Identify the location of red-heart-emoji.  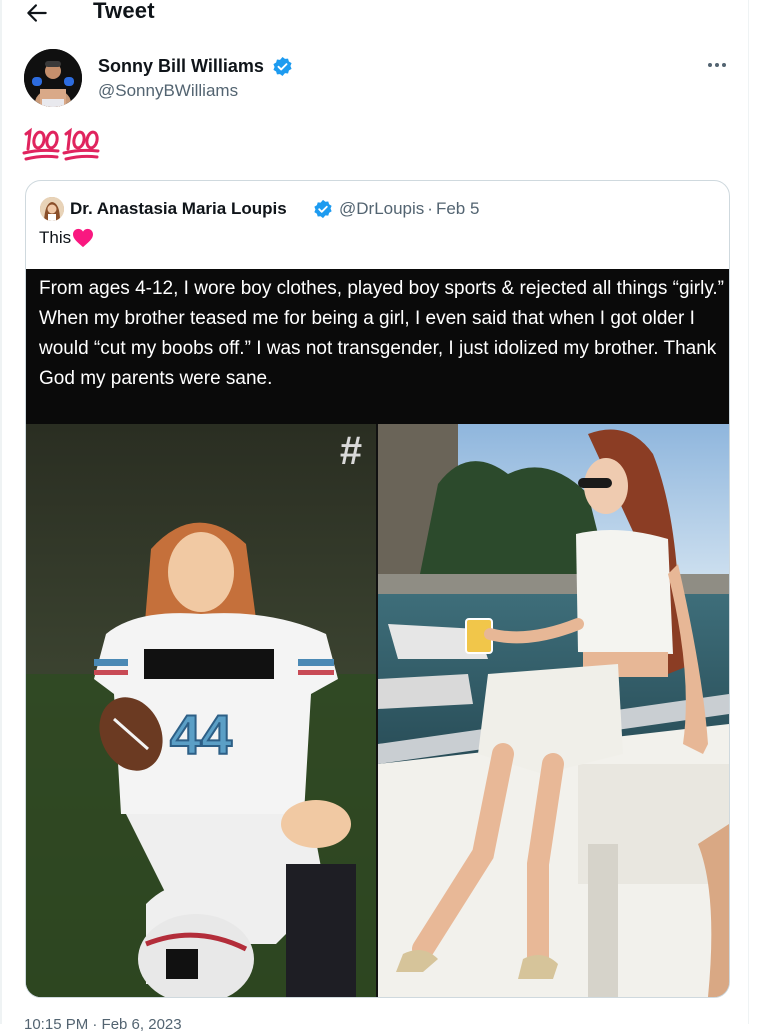
(83, 238).